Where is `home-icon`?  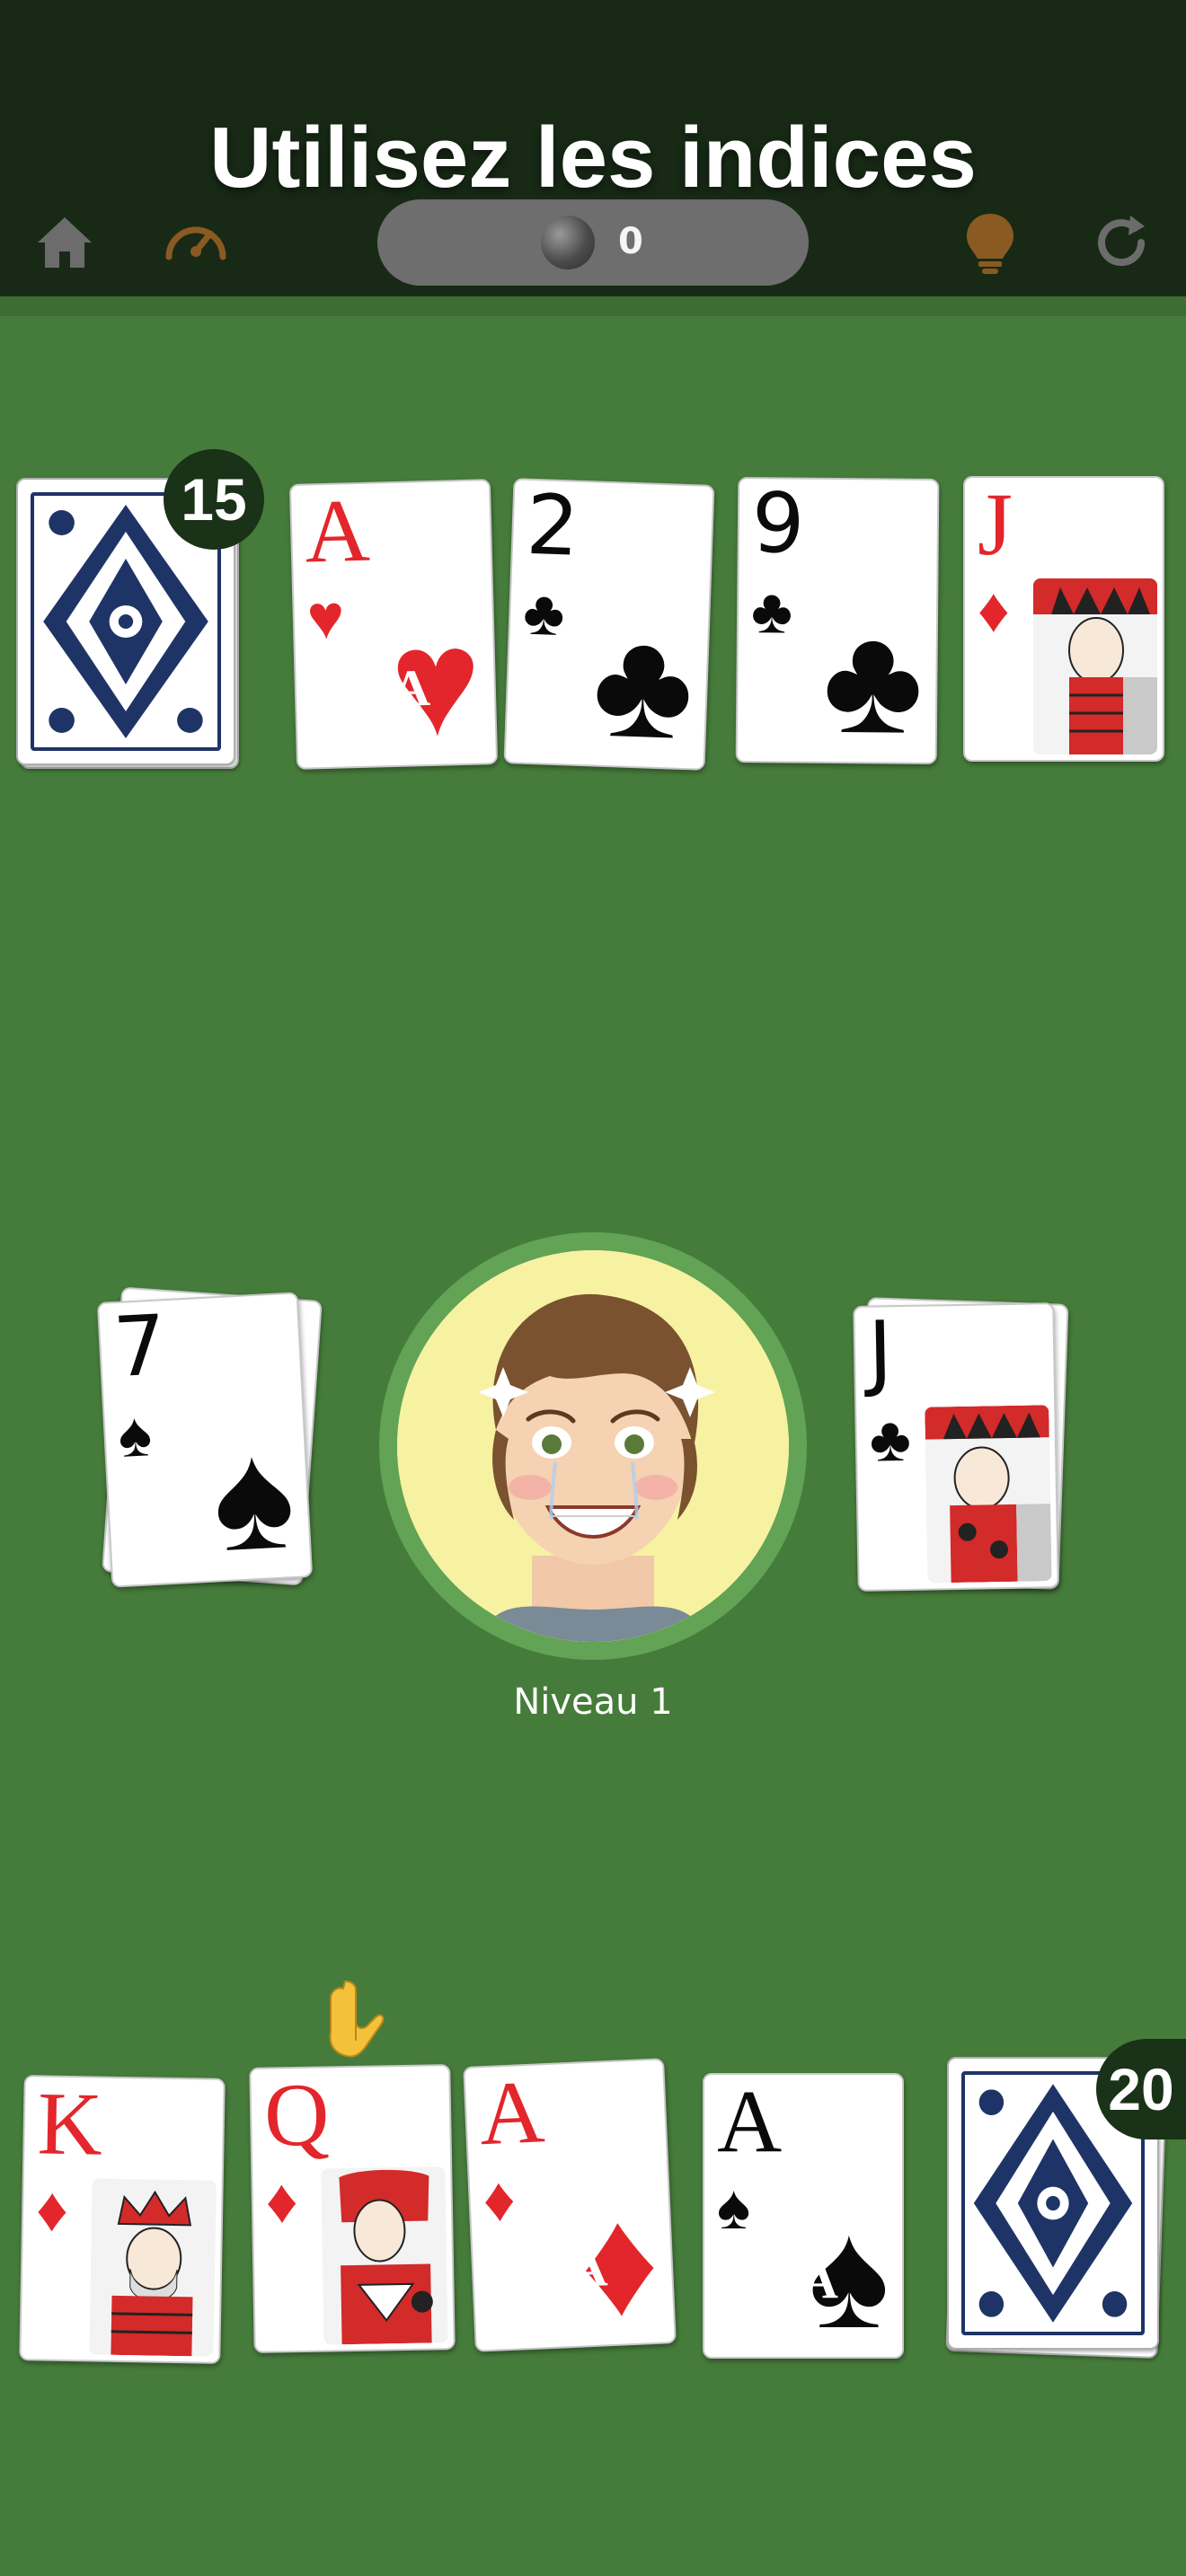
home-icon is located at coordinates (65, 242).